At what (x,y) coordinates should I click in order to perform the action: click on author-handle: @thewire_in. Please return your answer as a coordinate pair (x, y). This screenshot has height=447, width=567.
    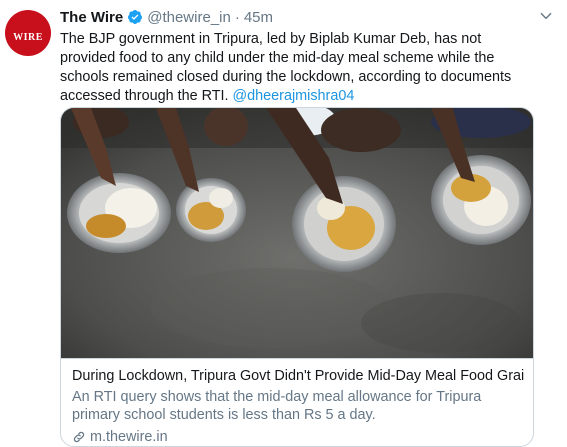
    Looking at the image, I should click on (189, 17).